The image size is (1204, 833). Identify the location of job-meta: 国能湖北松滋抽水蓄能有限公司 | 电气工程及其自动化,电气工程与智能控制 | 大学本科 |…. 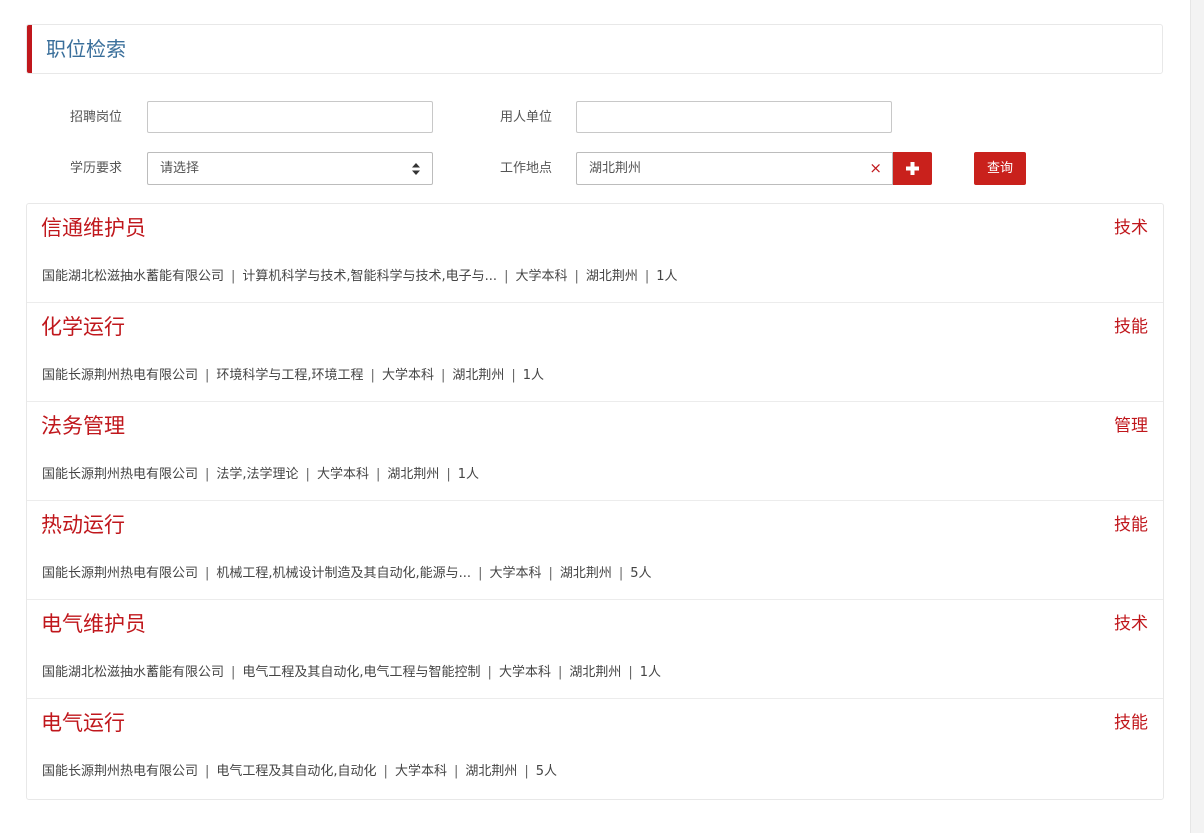
(351, 672).